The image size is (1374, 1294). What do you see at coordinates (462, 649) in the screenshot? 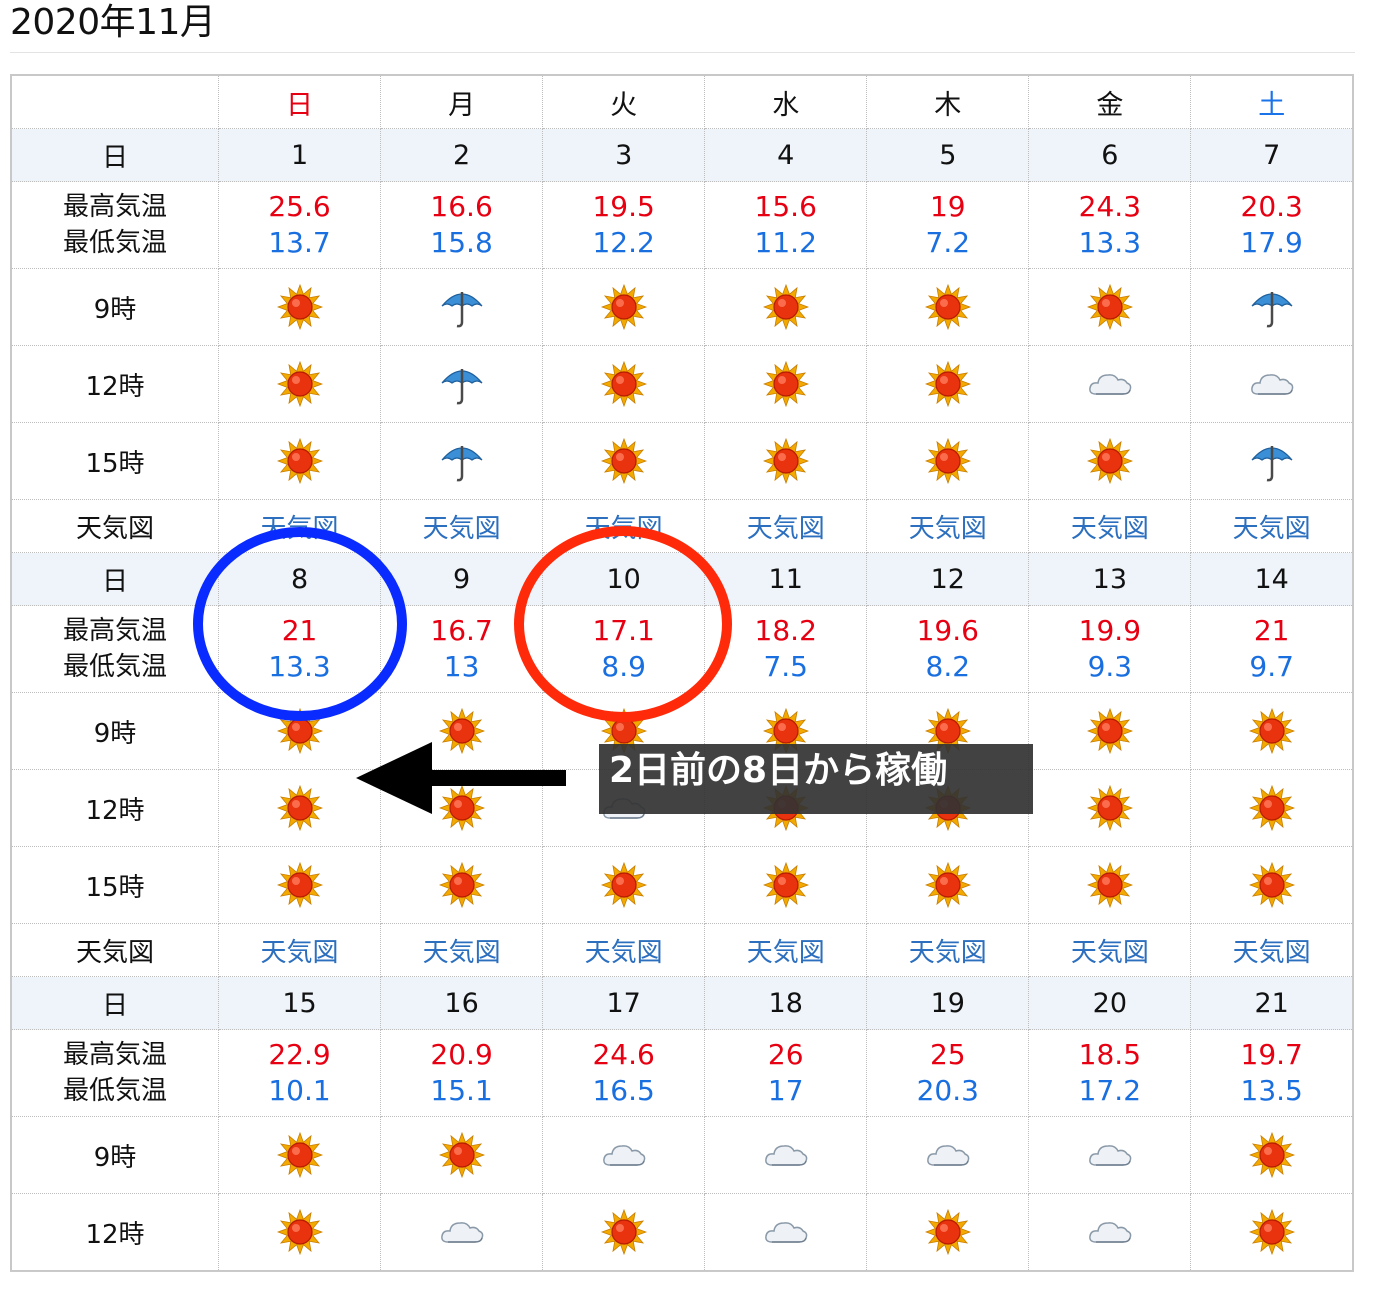
I see `temperature-cell: 16.7 13` at bounding box center [462, 649].